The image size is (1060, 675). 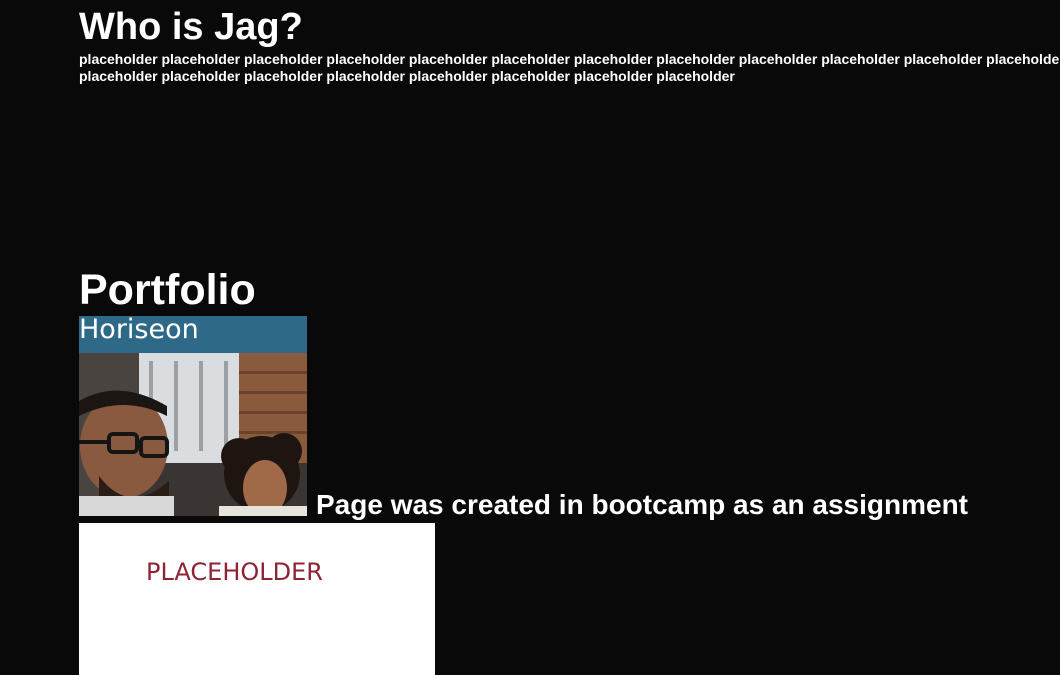 What do you see at coordinates (139, 330) in the screenshot?
I see `horiseon-logo-text: Horiseon` at bounding box center [139, 330].